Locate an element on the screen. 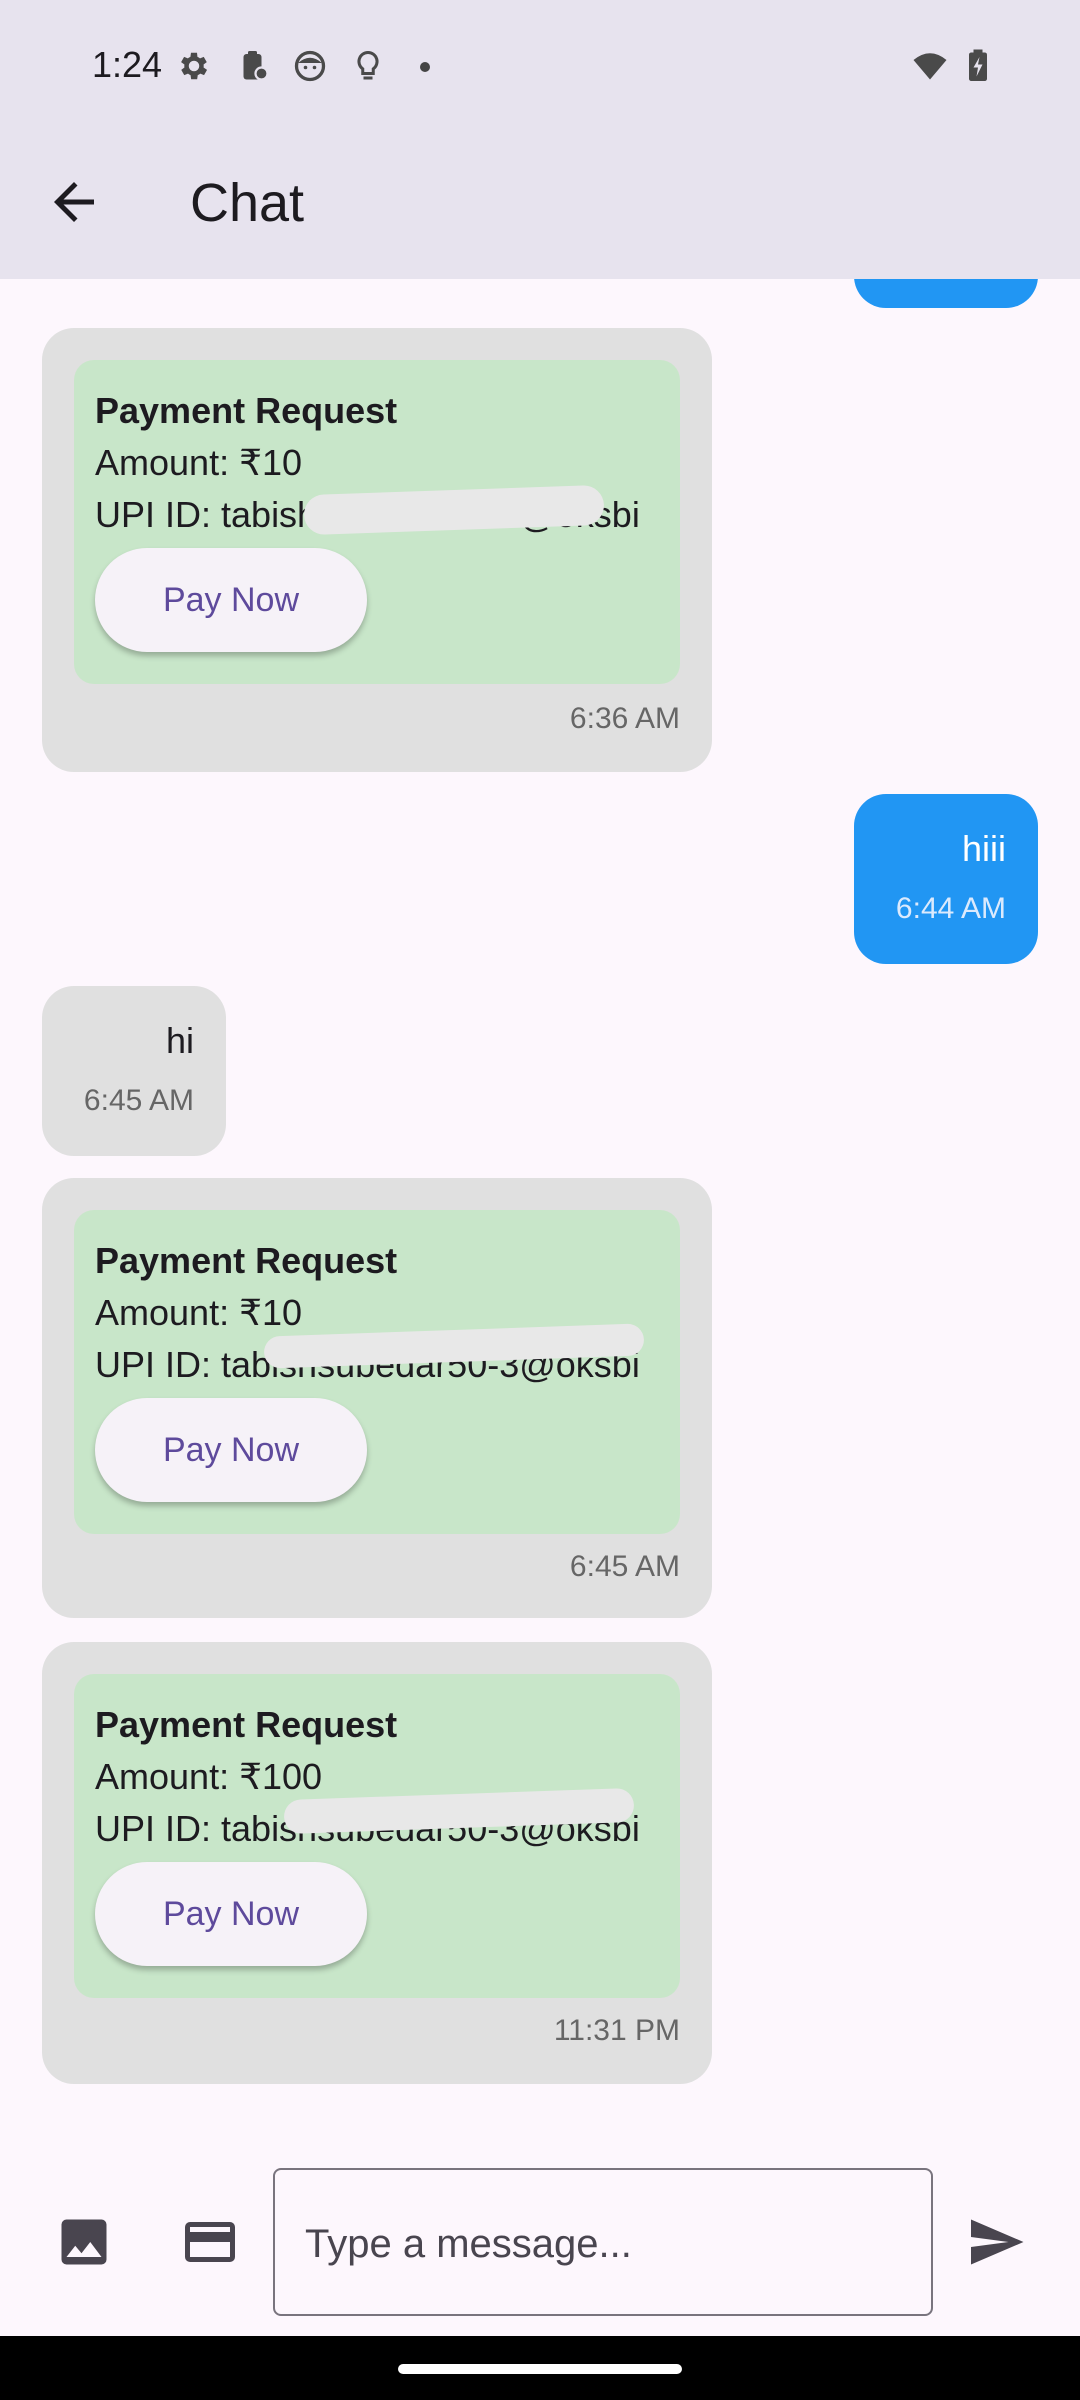 Image resolution: width=1080 pixels, height=2400 pixels. dot-icon is located at coordinates (425, 67).